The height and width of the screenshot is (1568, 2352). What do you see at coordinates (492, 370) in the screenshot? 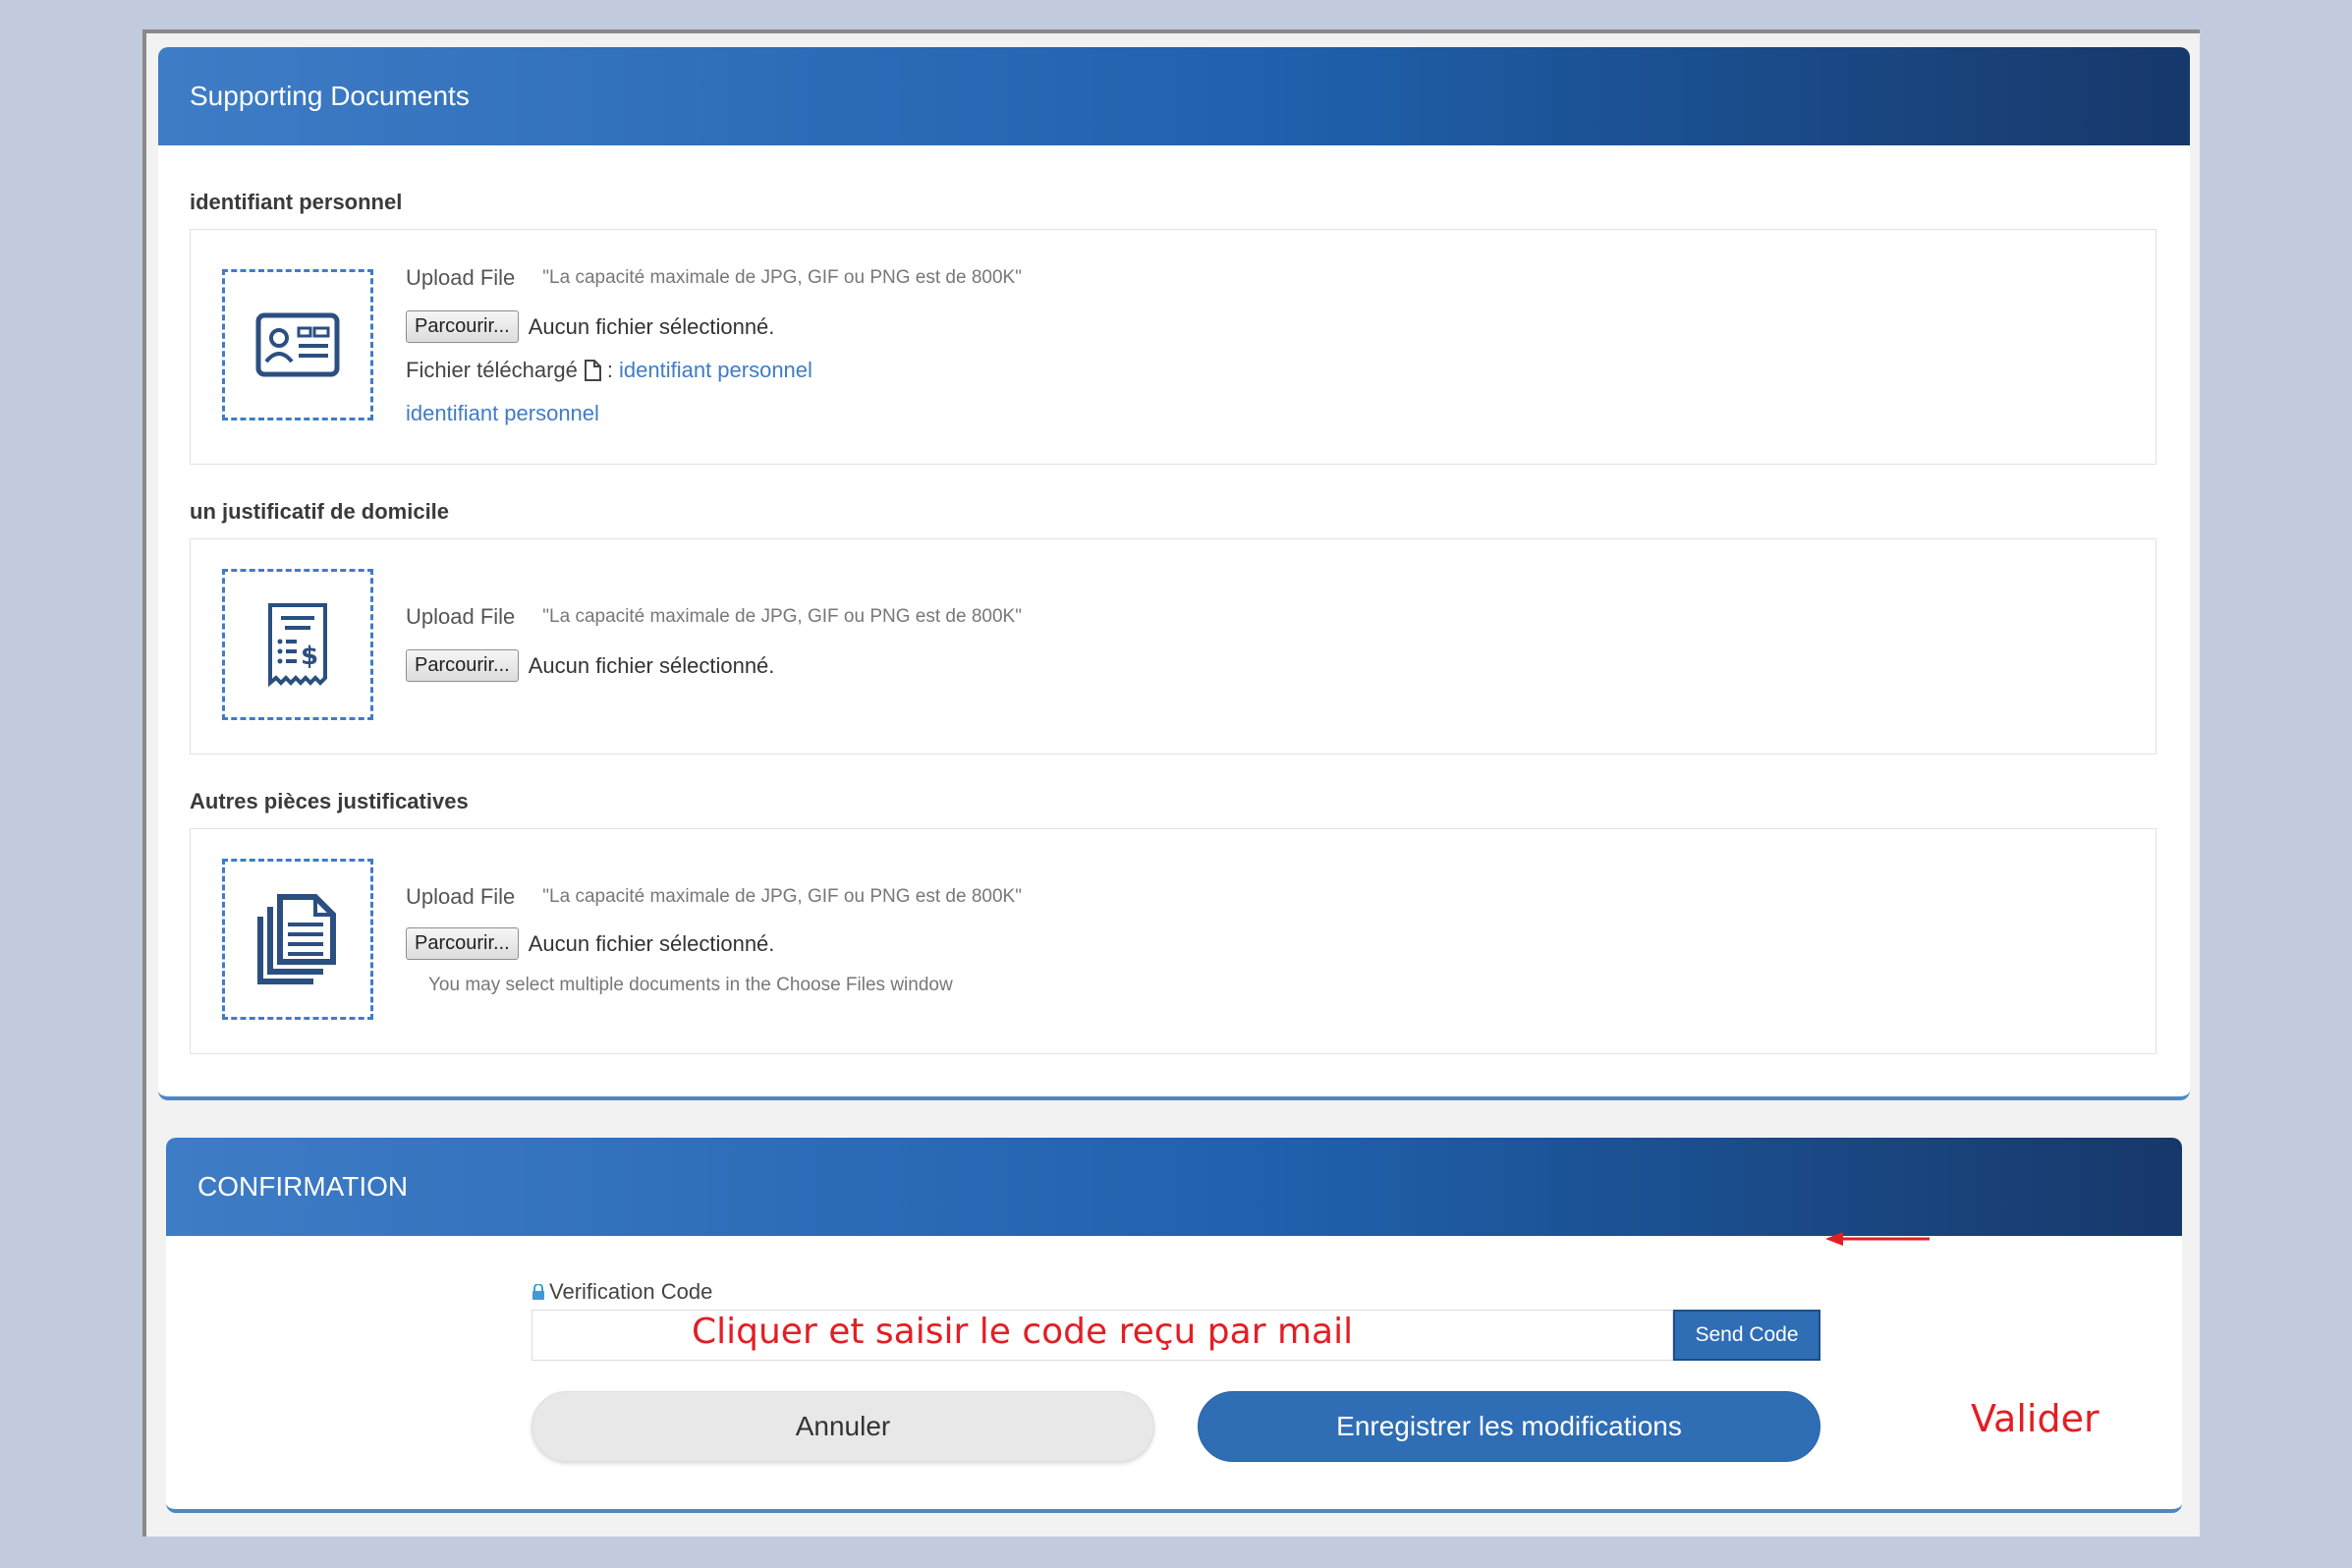
I see `uploaded-label: Fichier téléchargé` at bounding box center [492, 370].